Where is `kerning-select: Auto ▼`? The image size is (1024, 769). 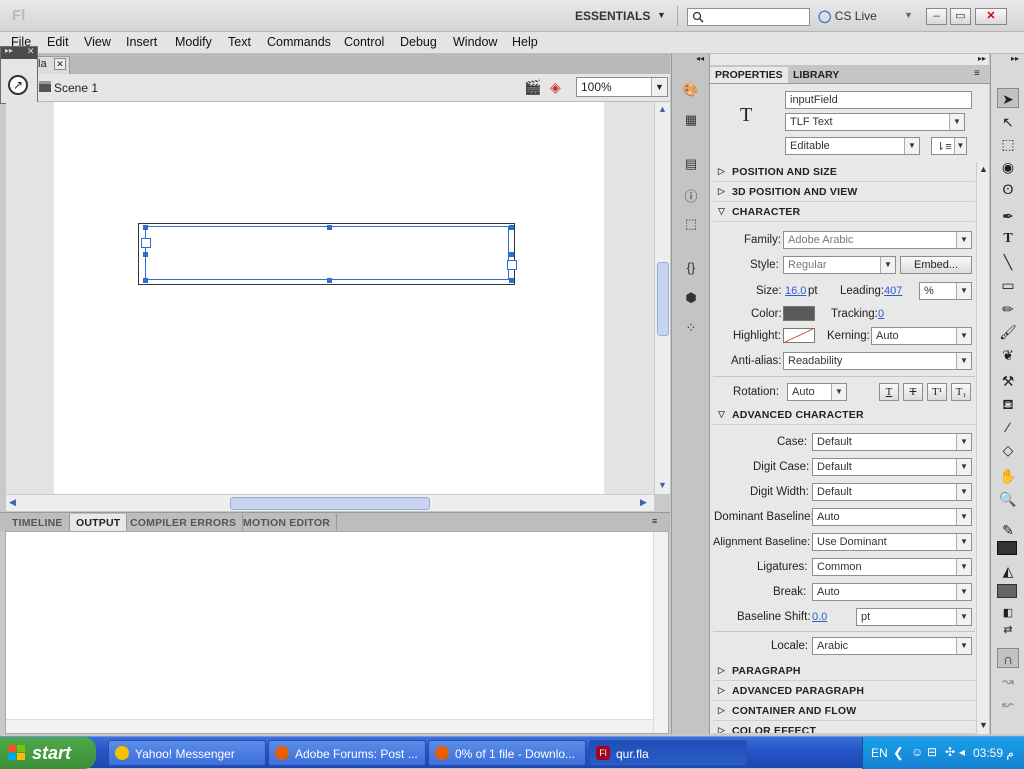
kerning-select: Auto ▼ is located at coordinates (921, 336).